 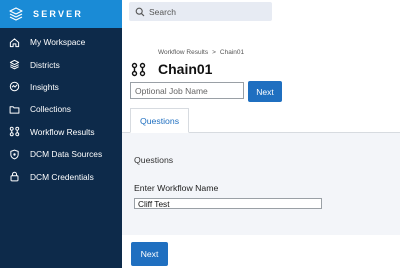 What do you see at coordinates (44, 86) in the screenshot?
I see `sidebar-item-label: Insights` at bounding box center [44, 86].